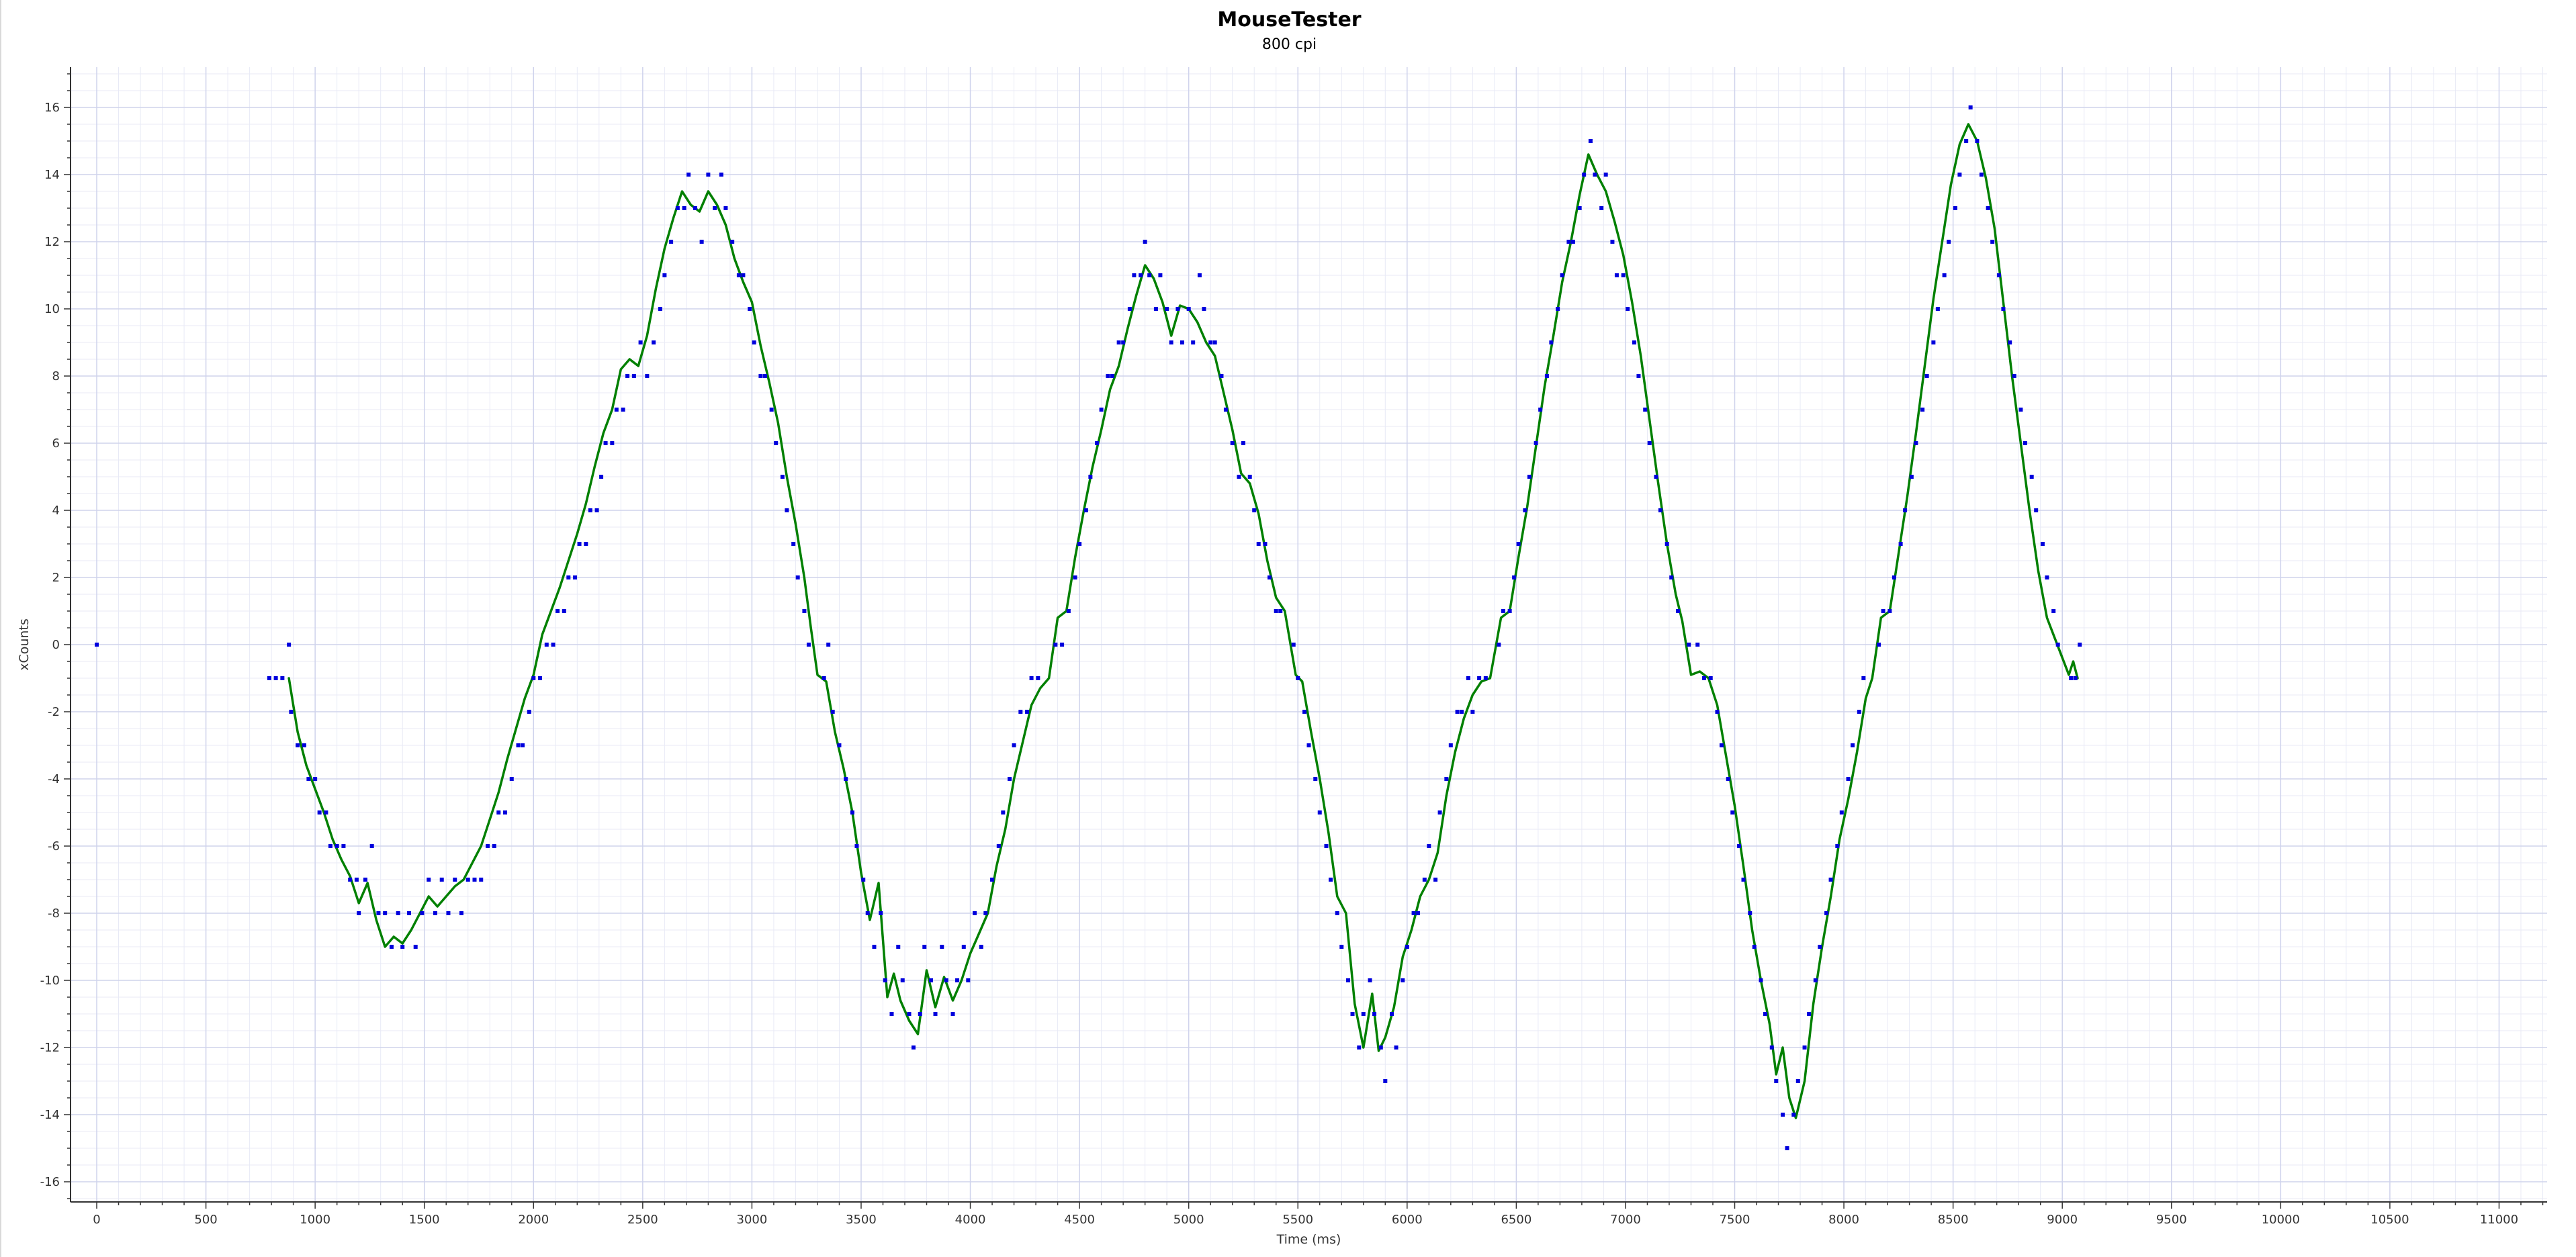 The image size is (2576, 1257). Describe the element at coordinates (970, 1220) in the screenshot. I see `x-tick-label: 4000` at that location.